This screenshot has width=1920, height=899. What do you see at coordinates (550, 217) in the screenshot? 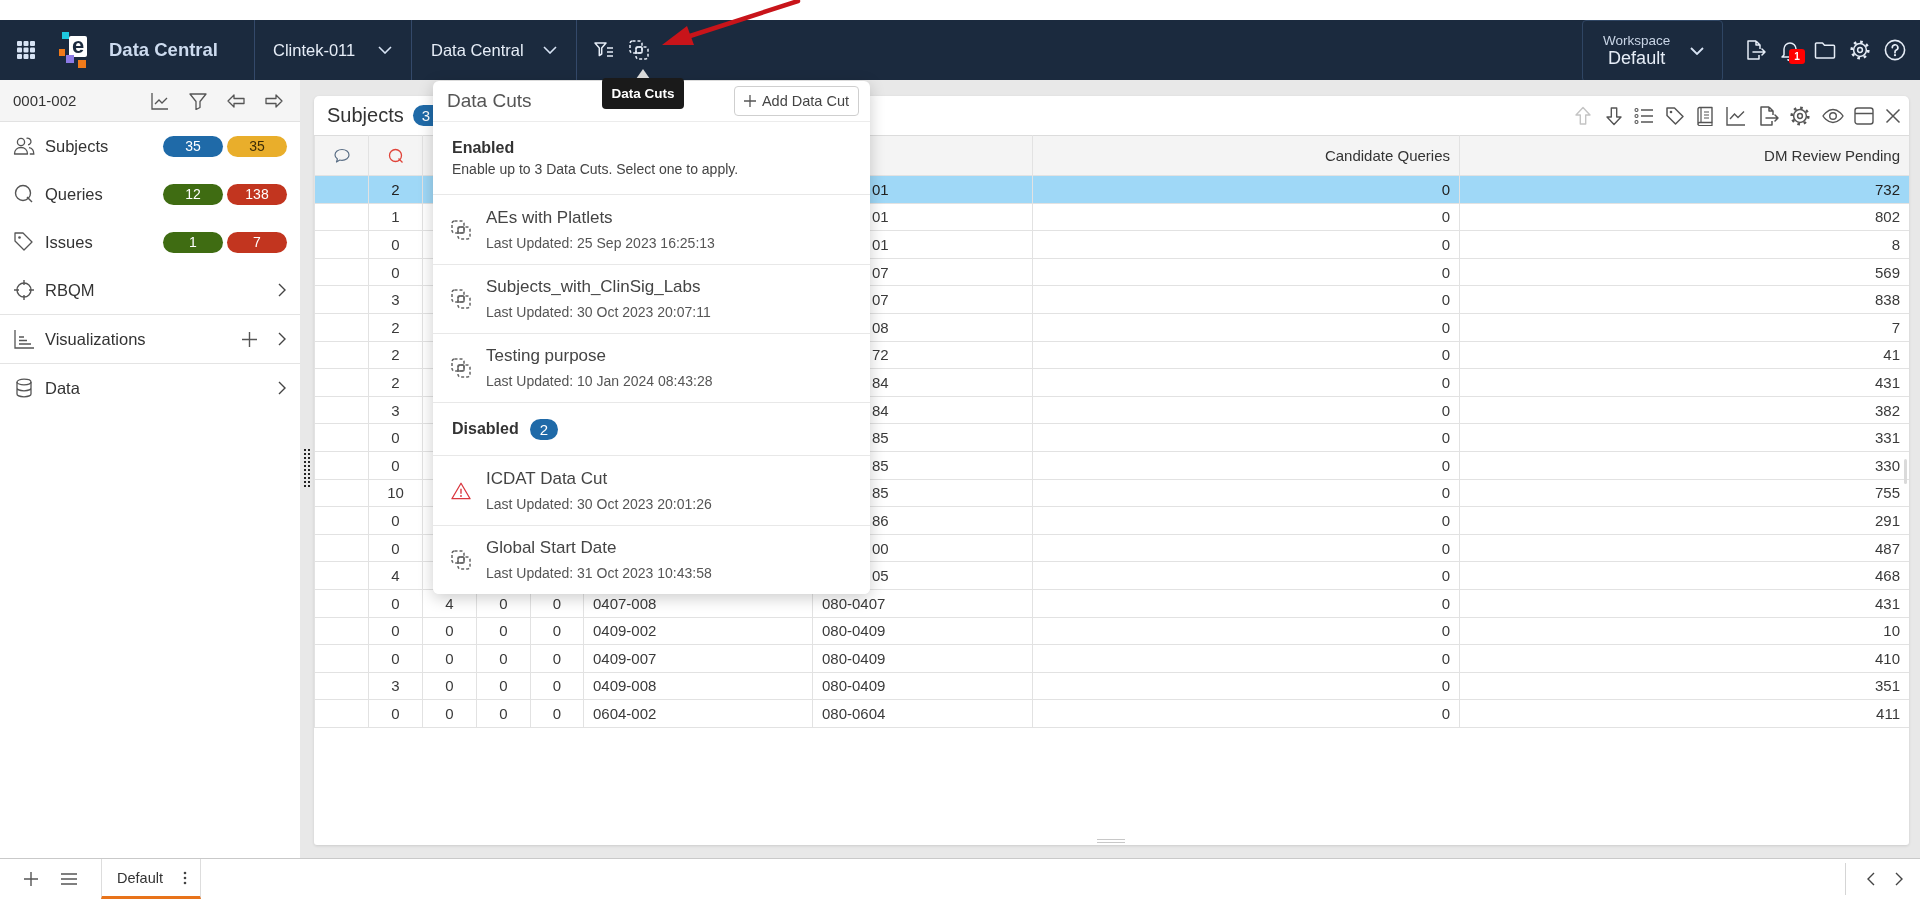
I see `data-cut-name: AEs with Platlets` at bounding box center [550, 217].